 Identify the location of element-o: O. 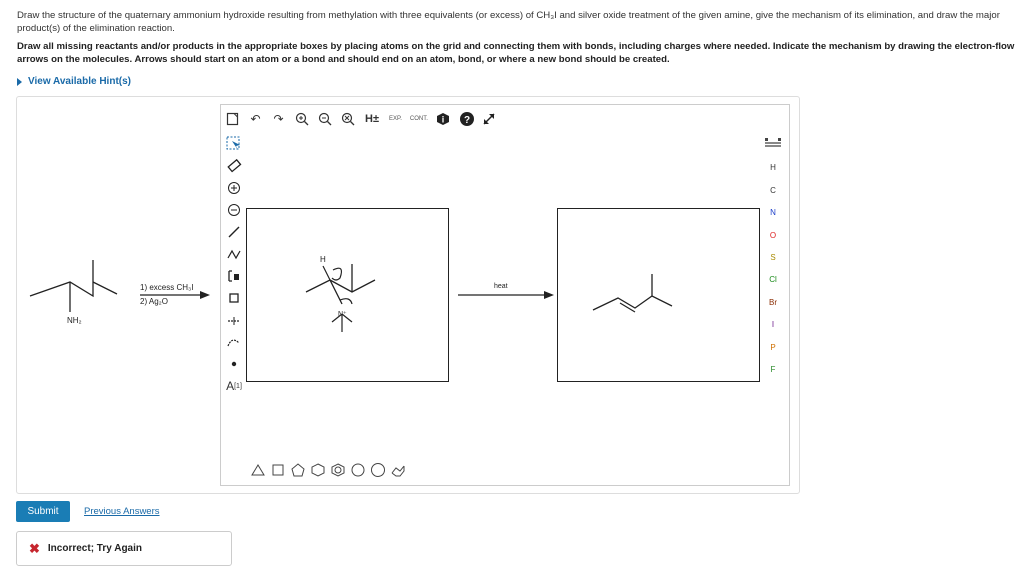
(773, 236).